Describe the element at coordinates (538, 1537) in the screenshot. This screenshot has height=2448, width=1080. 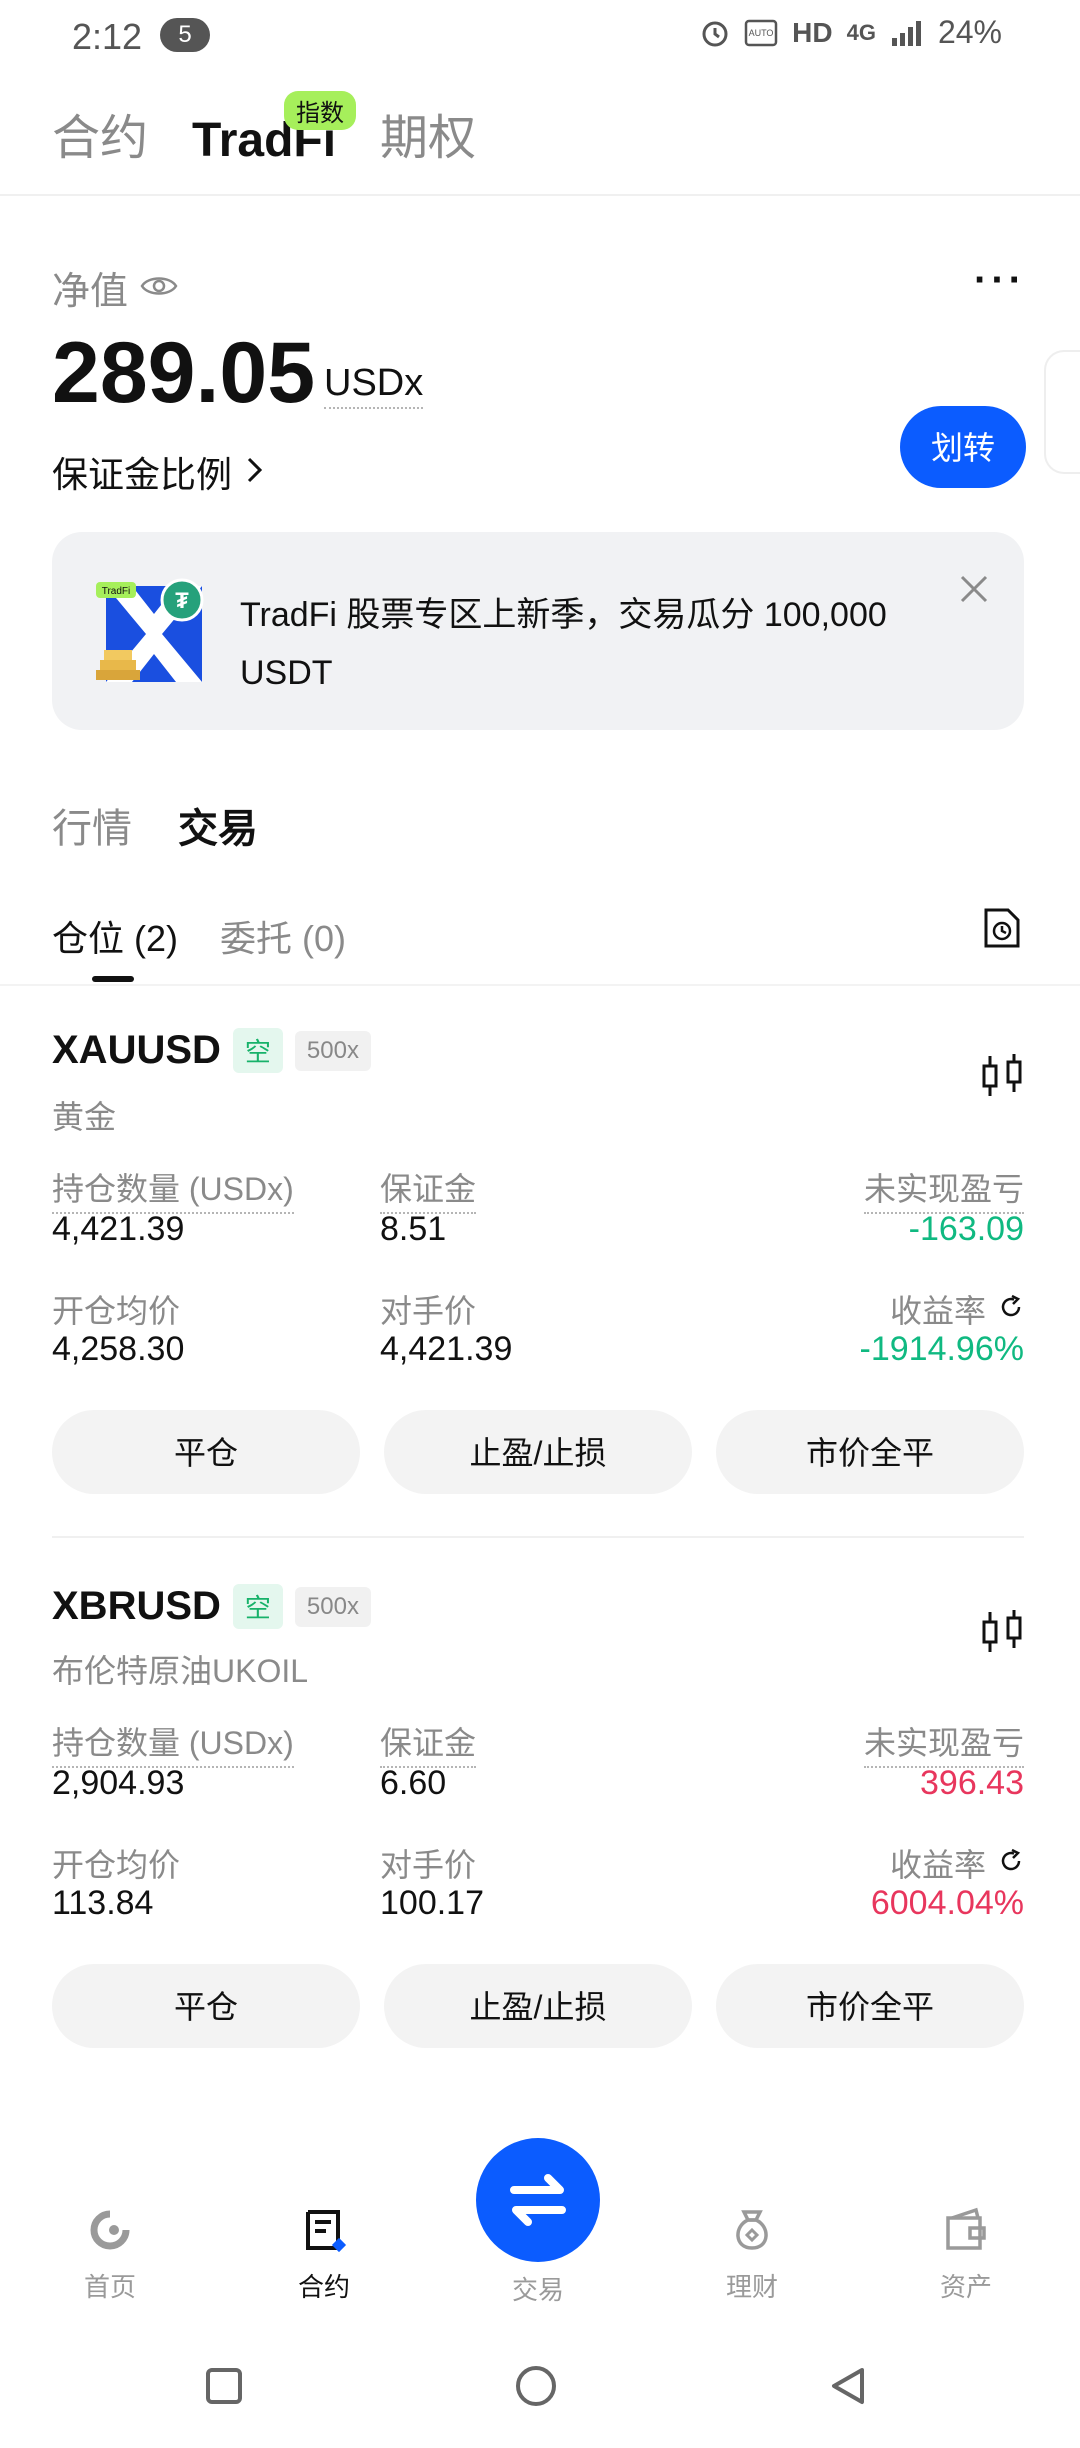
I see `card-divider` at that location.